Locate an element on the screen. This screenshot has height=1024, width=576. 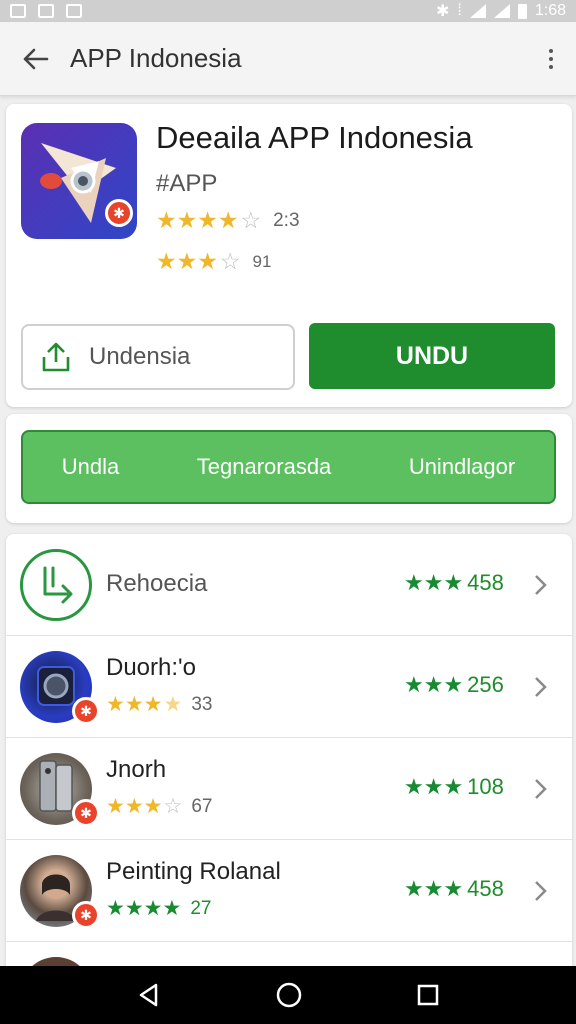
system-navigation-bar is located at coordinates (288, 995).